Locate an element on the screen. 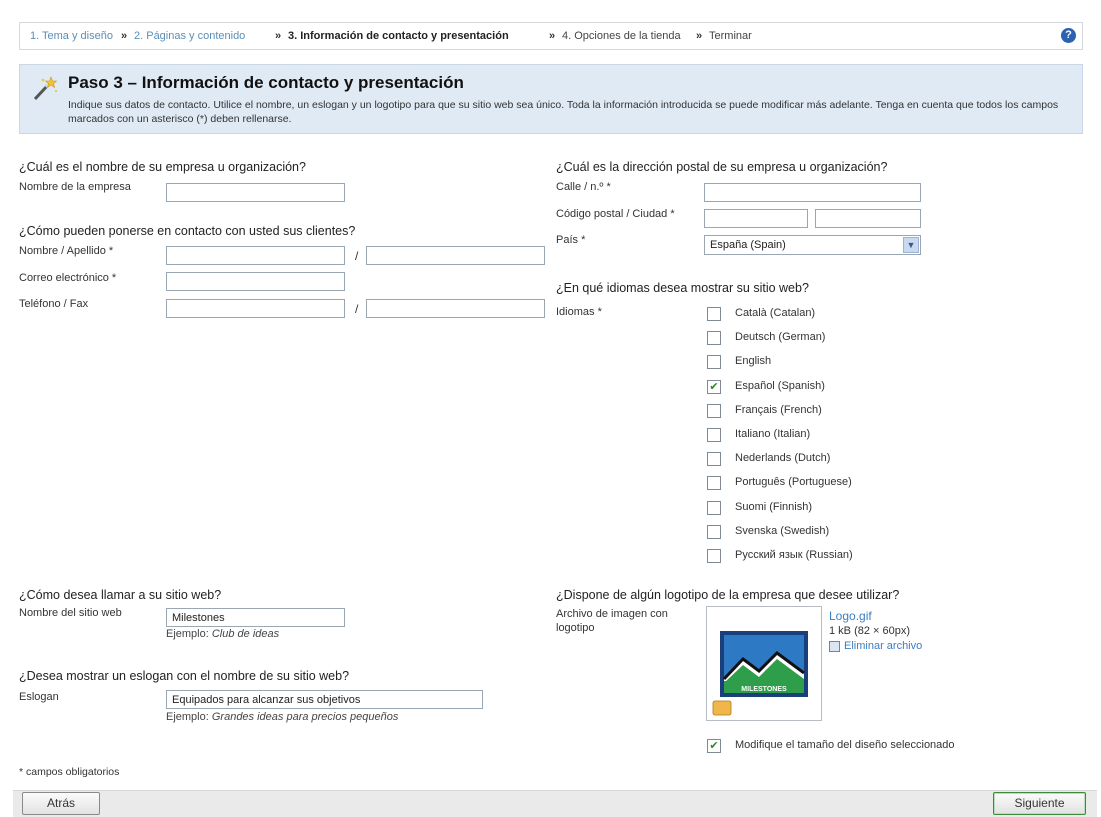 The image size is (1101, 817). language-label: Català (Catalan) is located at coordinates (775, 313).